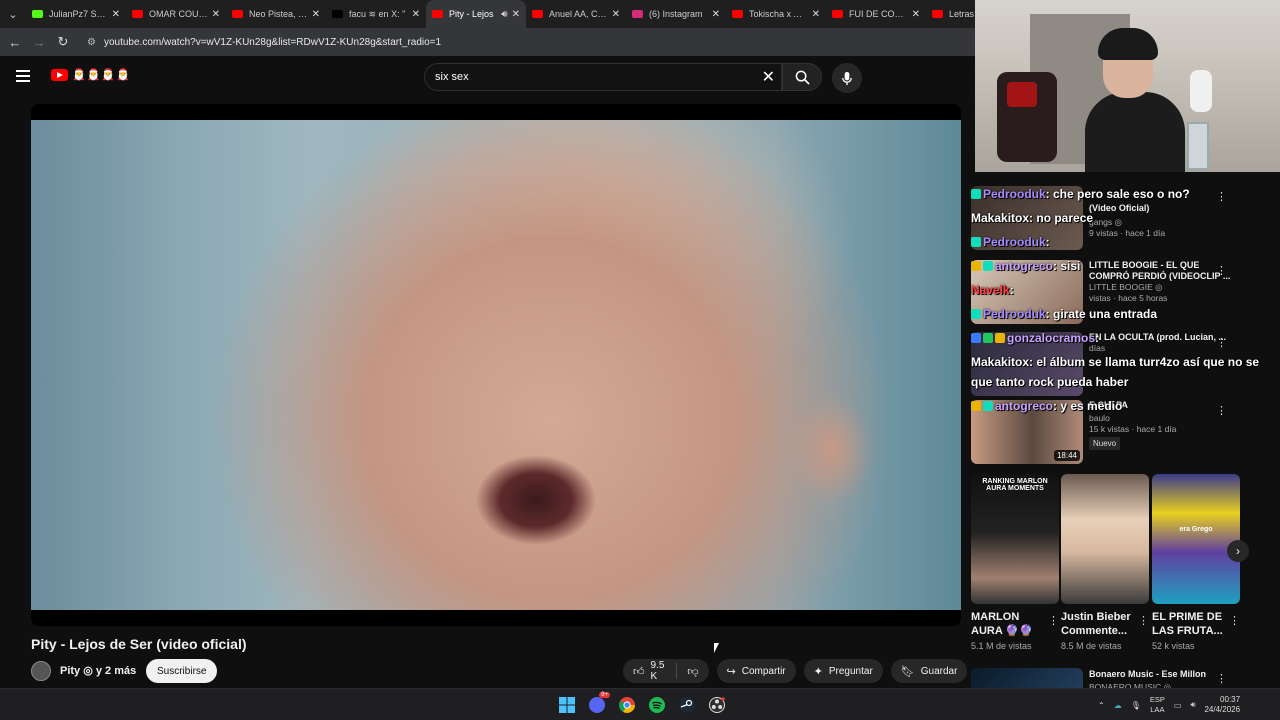 This screenshot has height=720, width=1280. Describe the element at coordinates (504, 14) in the screenshot. I see `tab-audio-icon: 🔊︎` at that location.